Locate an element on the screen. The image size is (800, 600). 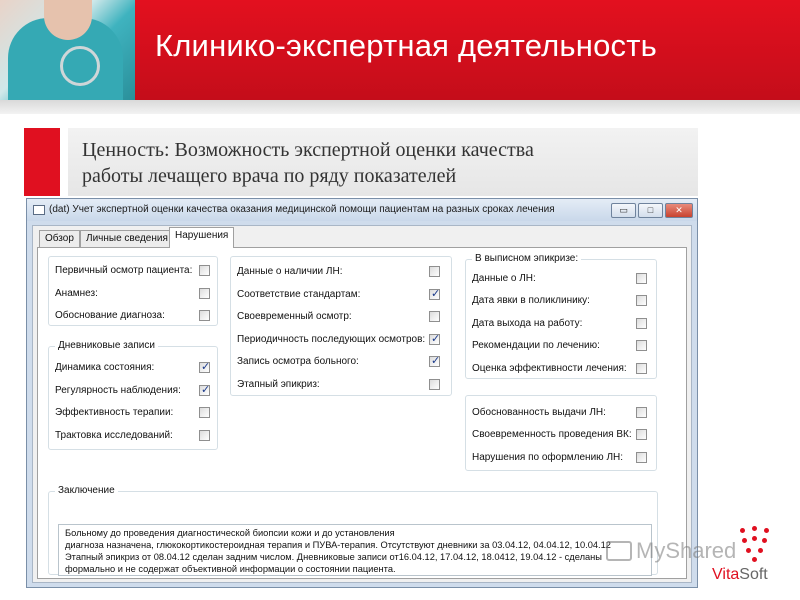
check-row: Трактовка исследований: is located at coordinates (133, 437).